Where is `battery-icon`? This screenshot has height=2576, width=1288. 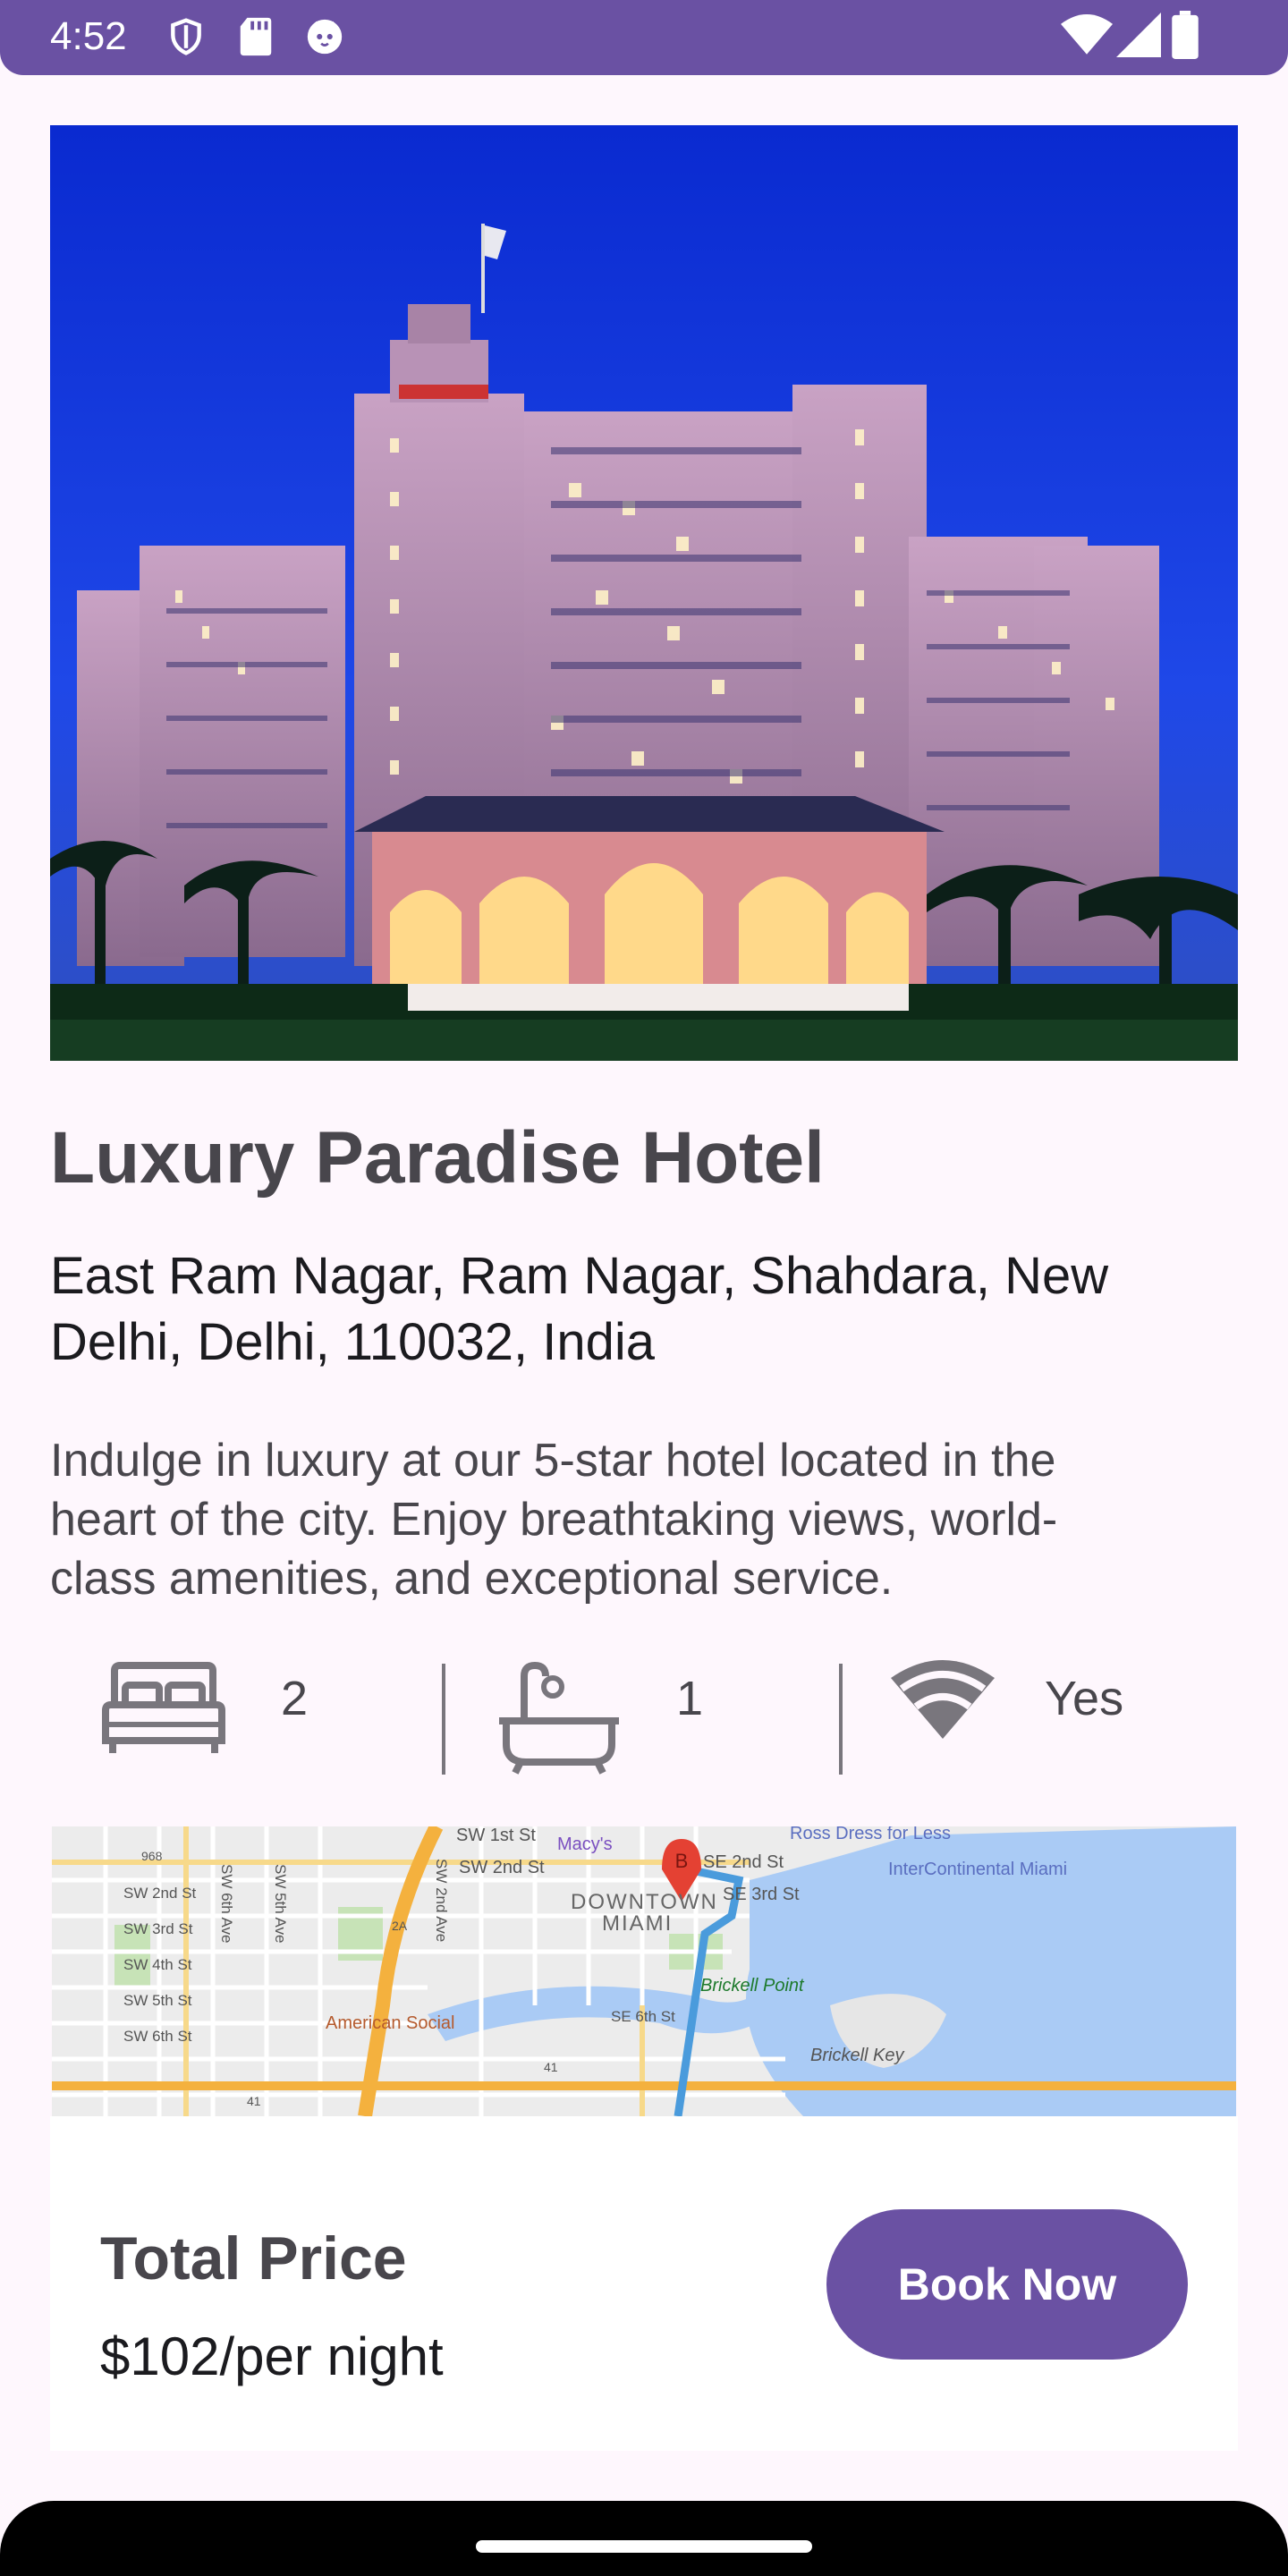
battery-icon is located at coordinates (1185, 37).